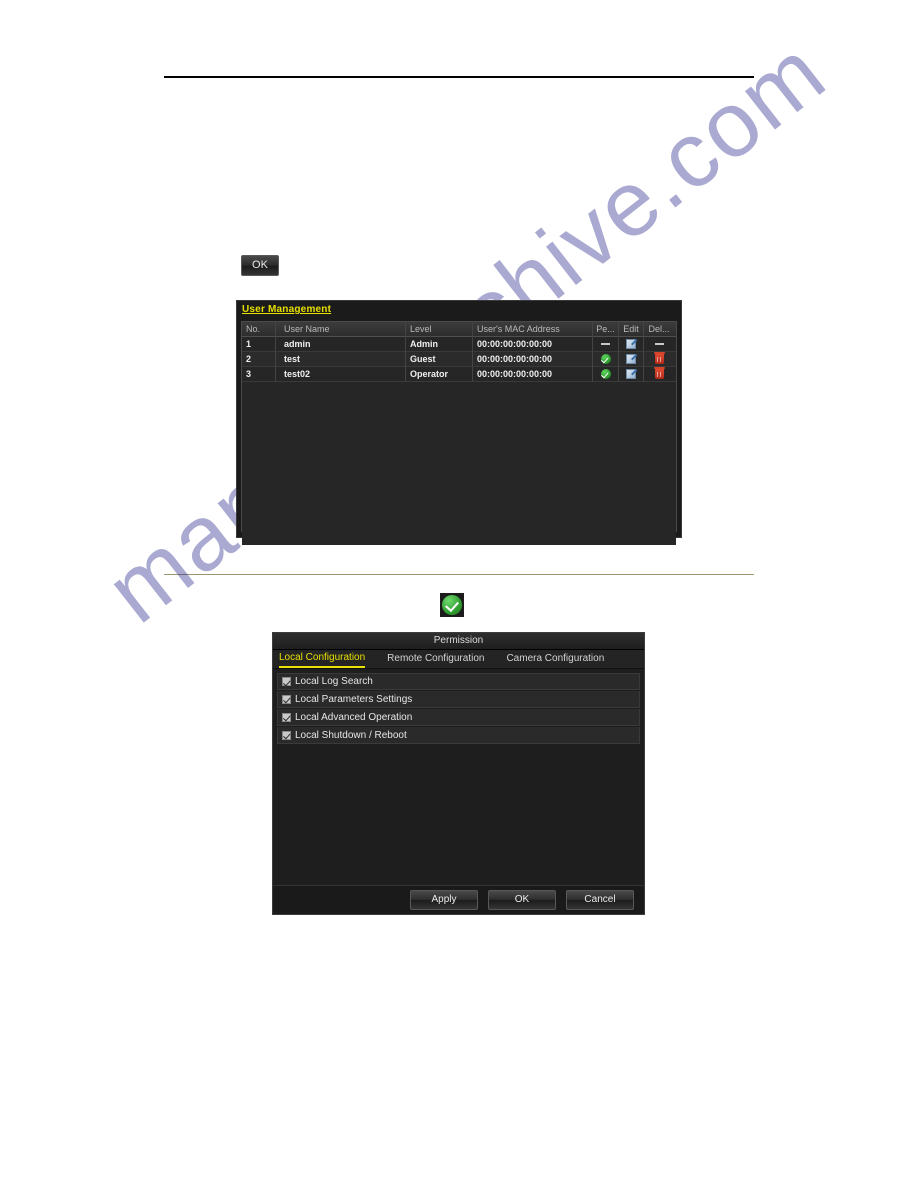 The width and height of the screenshot is (918, 1188). I want to click on cell-level: Admin, so click(439, 344).